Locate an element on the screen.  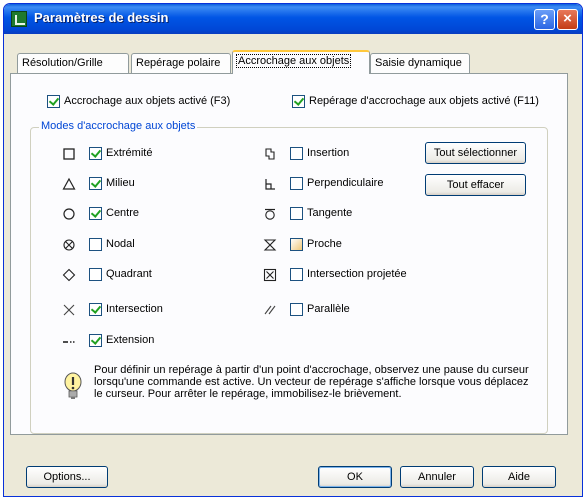
square-icon is located at coordinates (69, 154).